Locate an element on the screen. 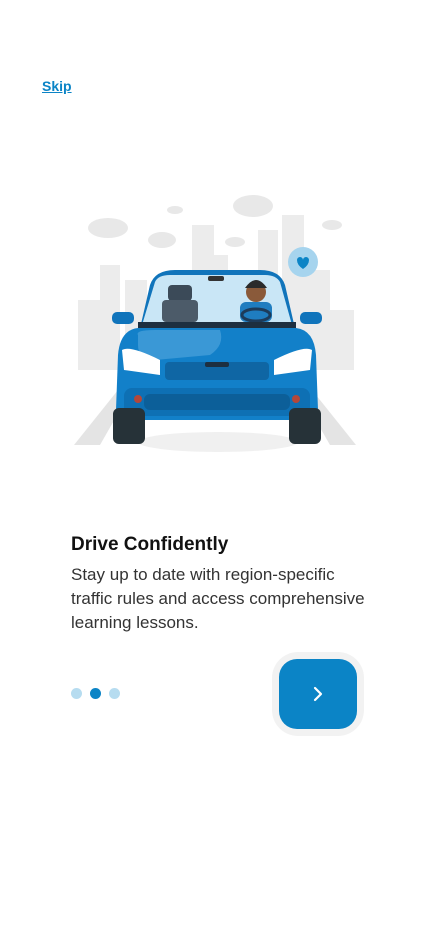 Image resolution: width=428 pixels, height=926 pixels. chevron-right-icon is located at coordinates (318, 694).